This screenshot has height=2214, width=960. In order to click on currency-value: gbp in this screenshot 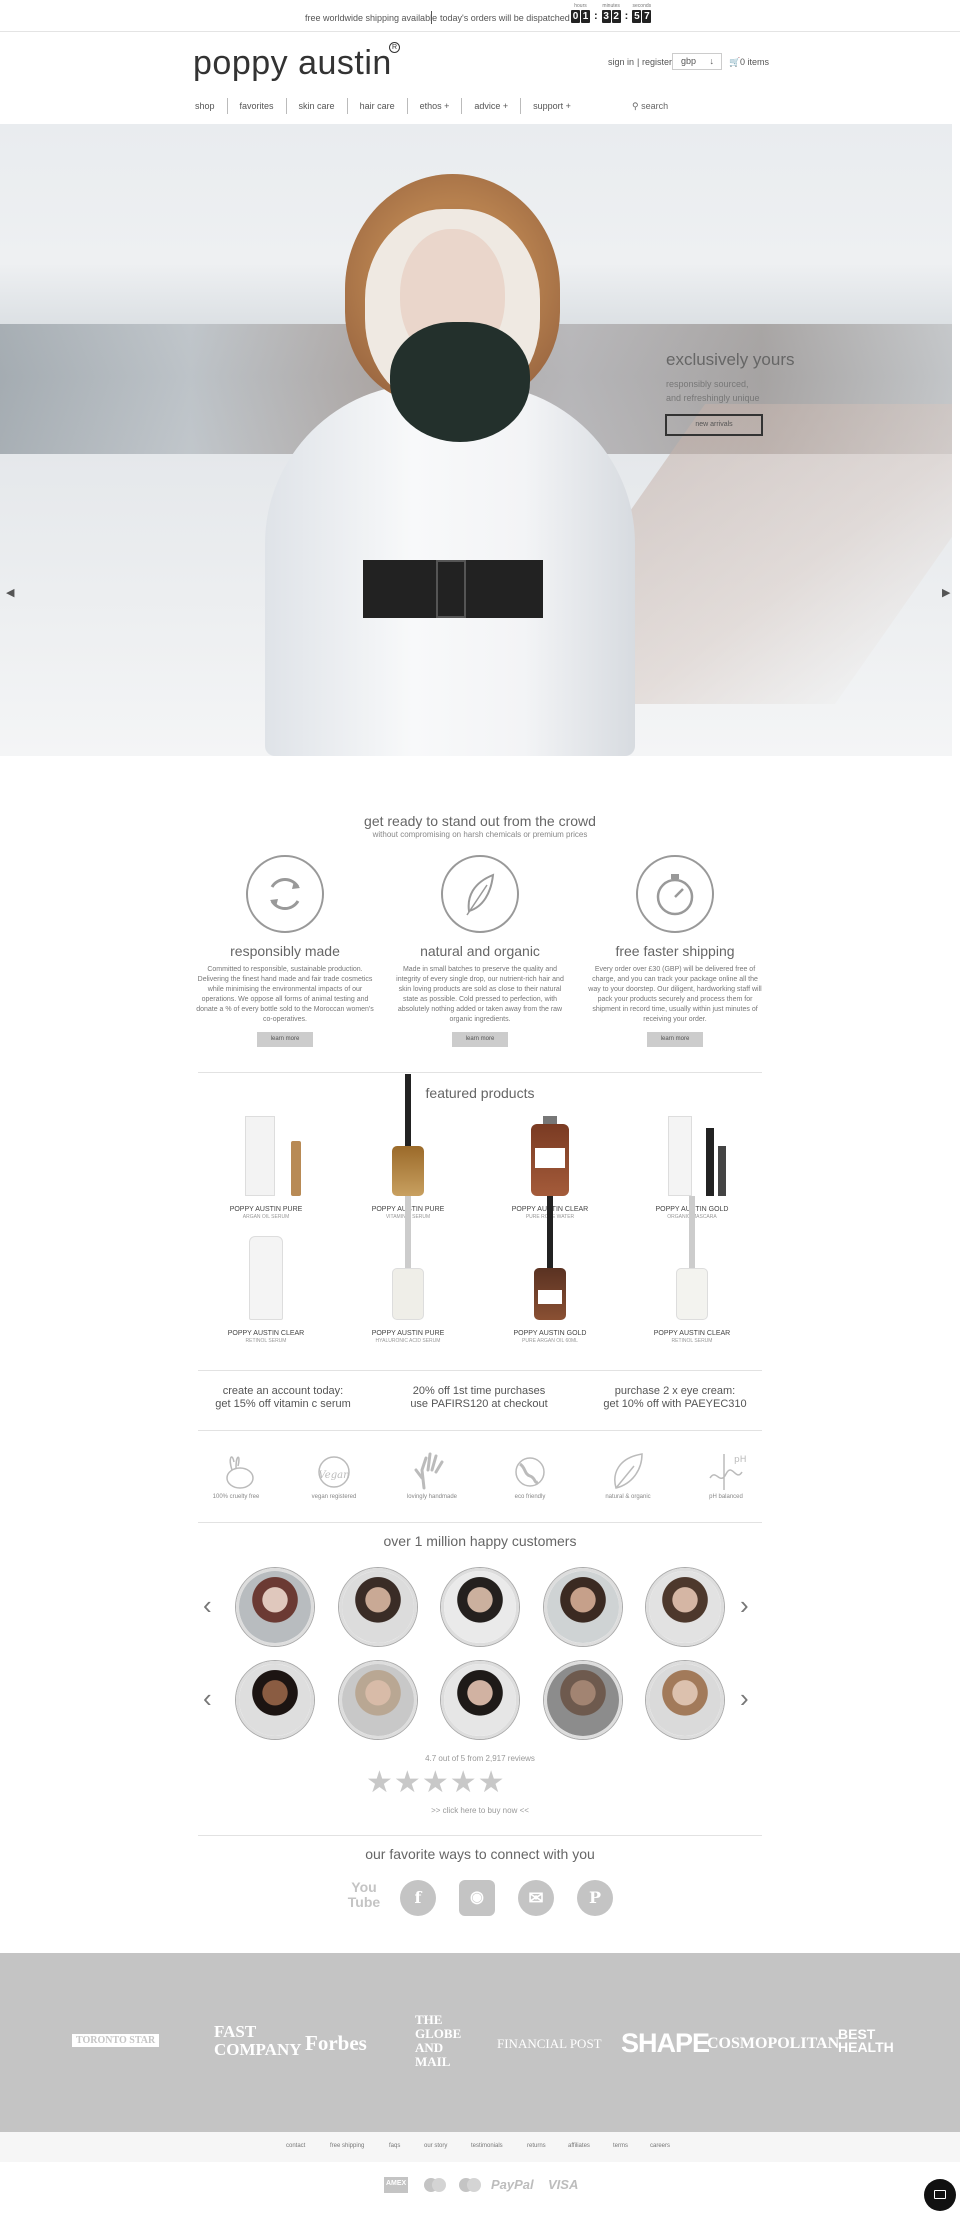, I will do `click(689, 61)`.